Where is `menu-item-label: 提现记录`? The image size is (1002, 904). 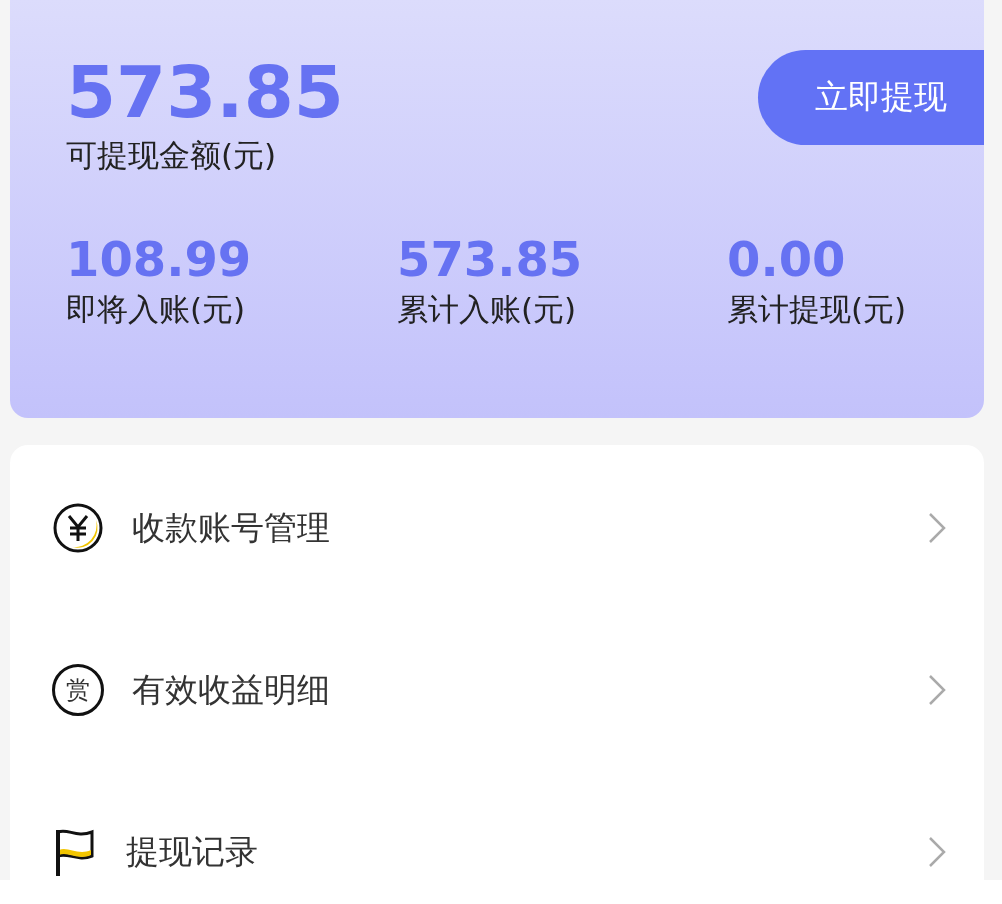
menu-item-label: 提现记录 is located at coordinates (192, 851).